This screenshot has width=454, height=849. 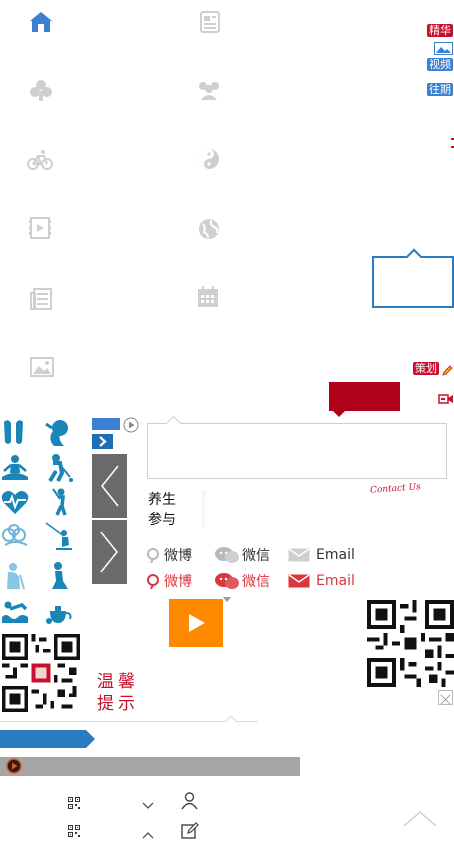 What do you see at coordinates (109, 552) in the screenshot?
I see `next-arrow-button` at bounding box center [109, 552].